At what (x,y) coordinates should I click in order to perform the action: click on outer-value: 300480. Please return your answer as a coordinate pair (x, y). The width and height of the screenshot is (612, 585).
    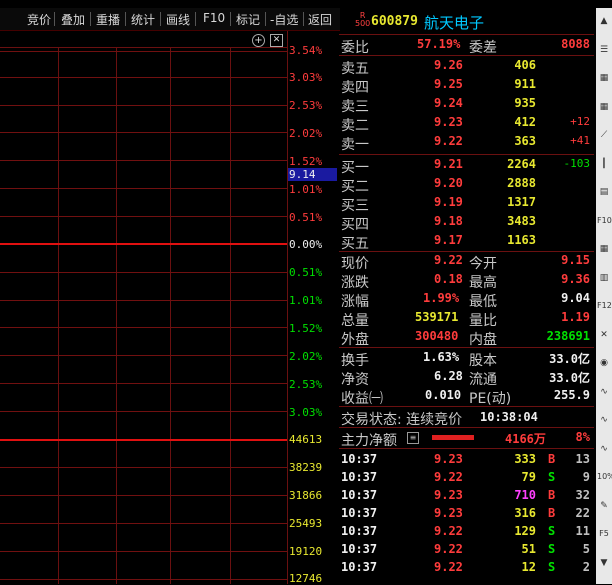
    Looking at the image, I should click on (437, 336).